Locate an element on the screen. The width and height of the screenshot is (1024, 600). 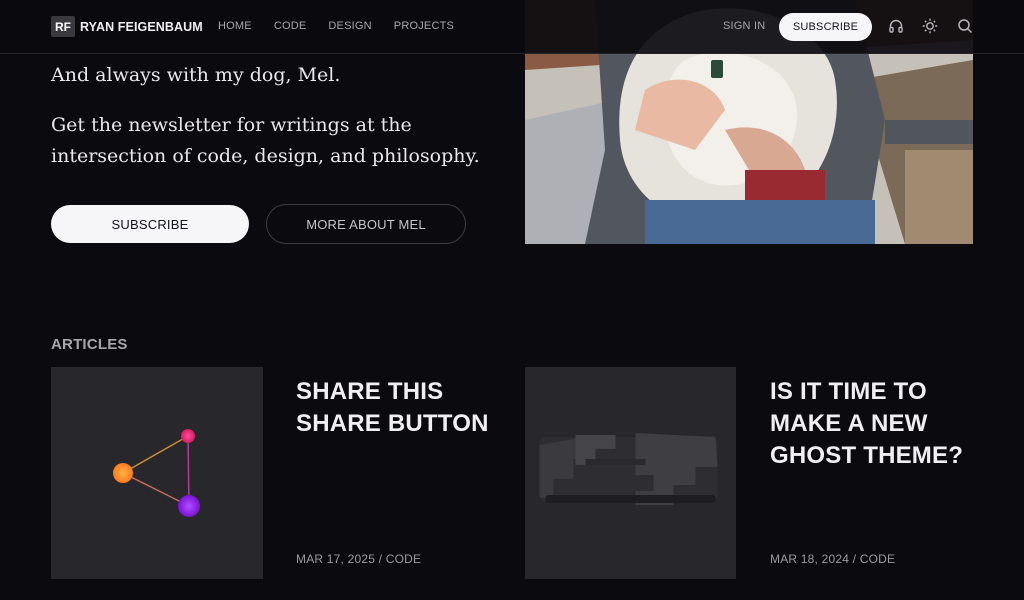
article-date: MAR 17, 2025 is located at coordinates (336, 559).